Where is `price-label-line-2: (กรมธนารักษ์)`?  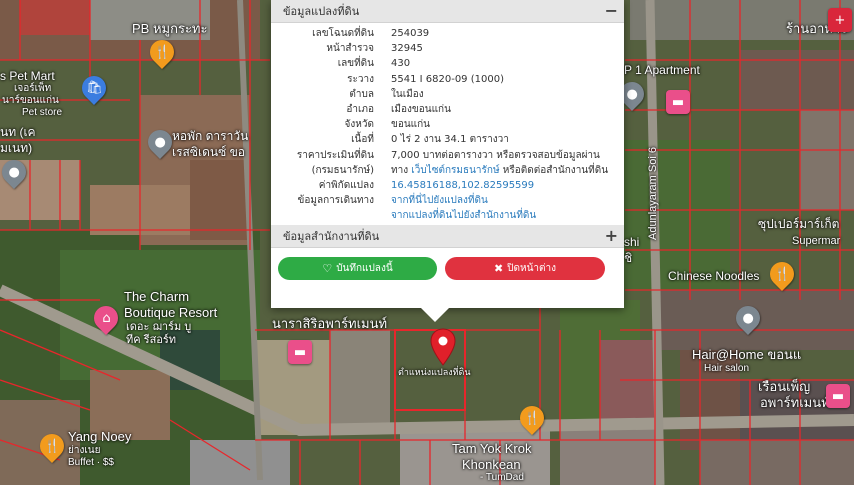 price-label-line-2: (กรมธนารักษ์) is located at coordinates (342, 170).